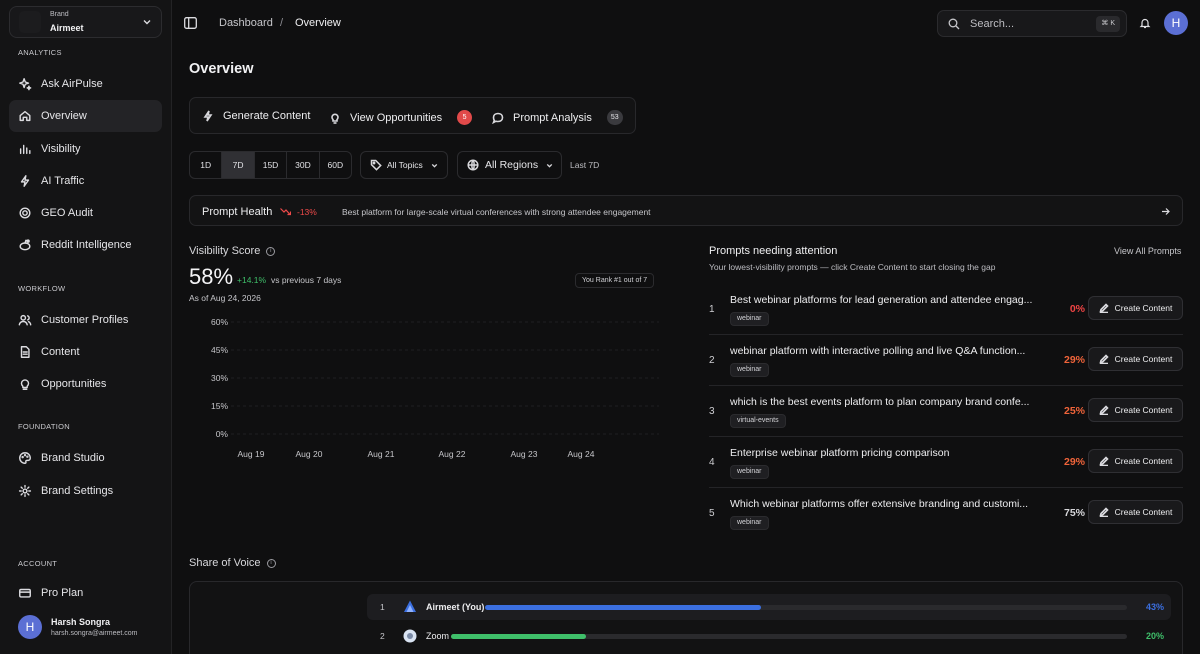  Describe the element at coordinates (225, 563) in the screenshot. I see `share-of-voice-text: Share of Voice` at that location.